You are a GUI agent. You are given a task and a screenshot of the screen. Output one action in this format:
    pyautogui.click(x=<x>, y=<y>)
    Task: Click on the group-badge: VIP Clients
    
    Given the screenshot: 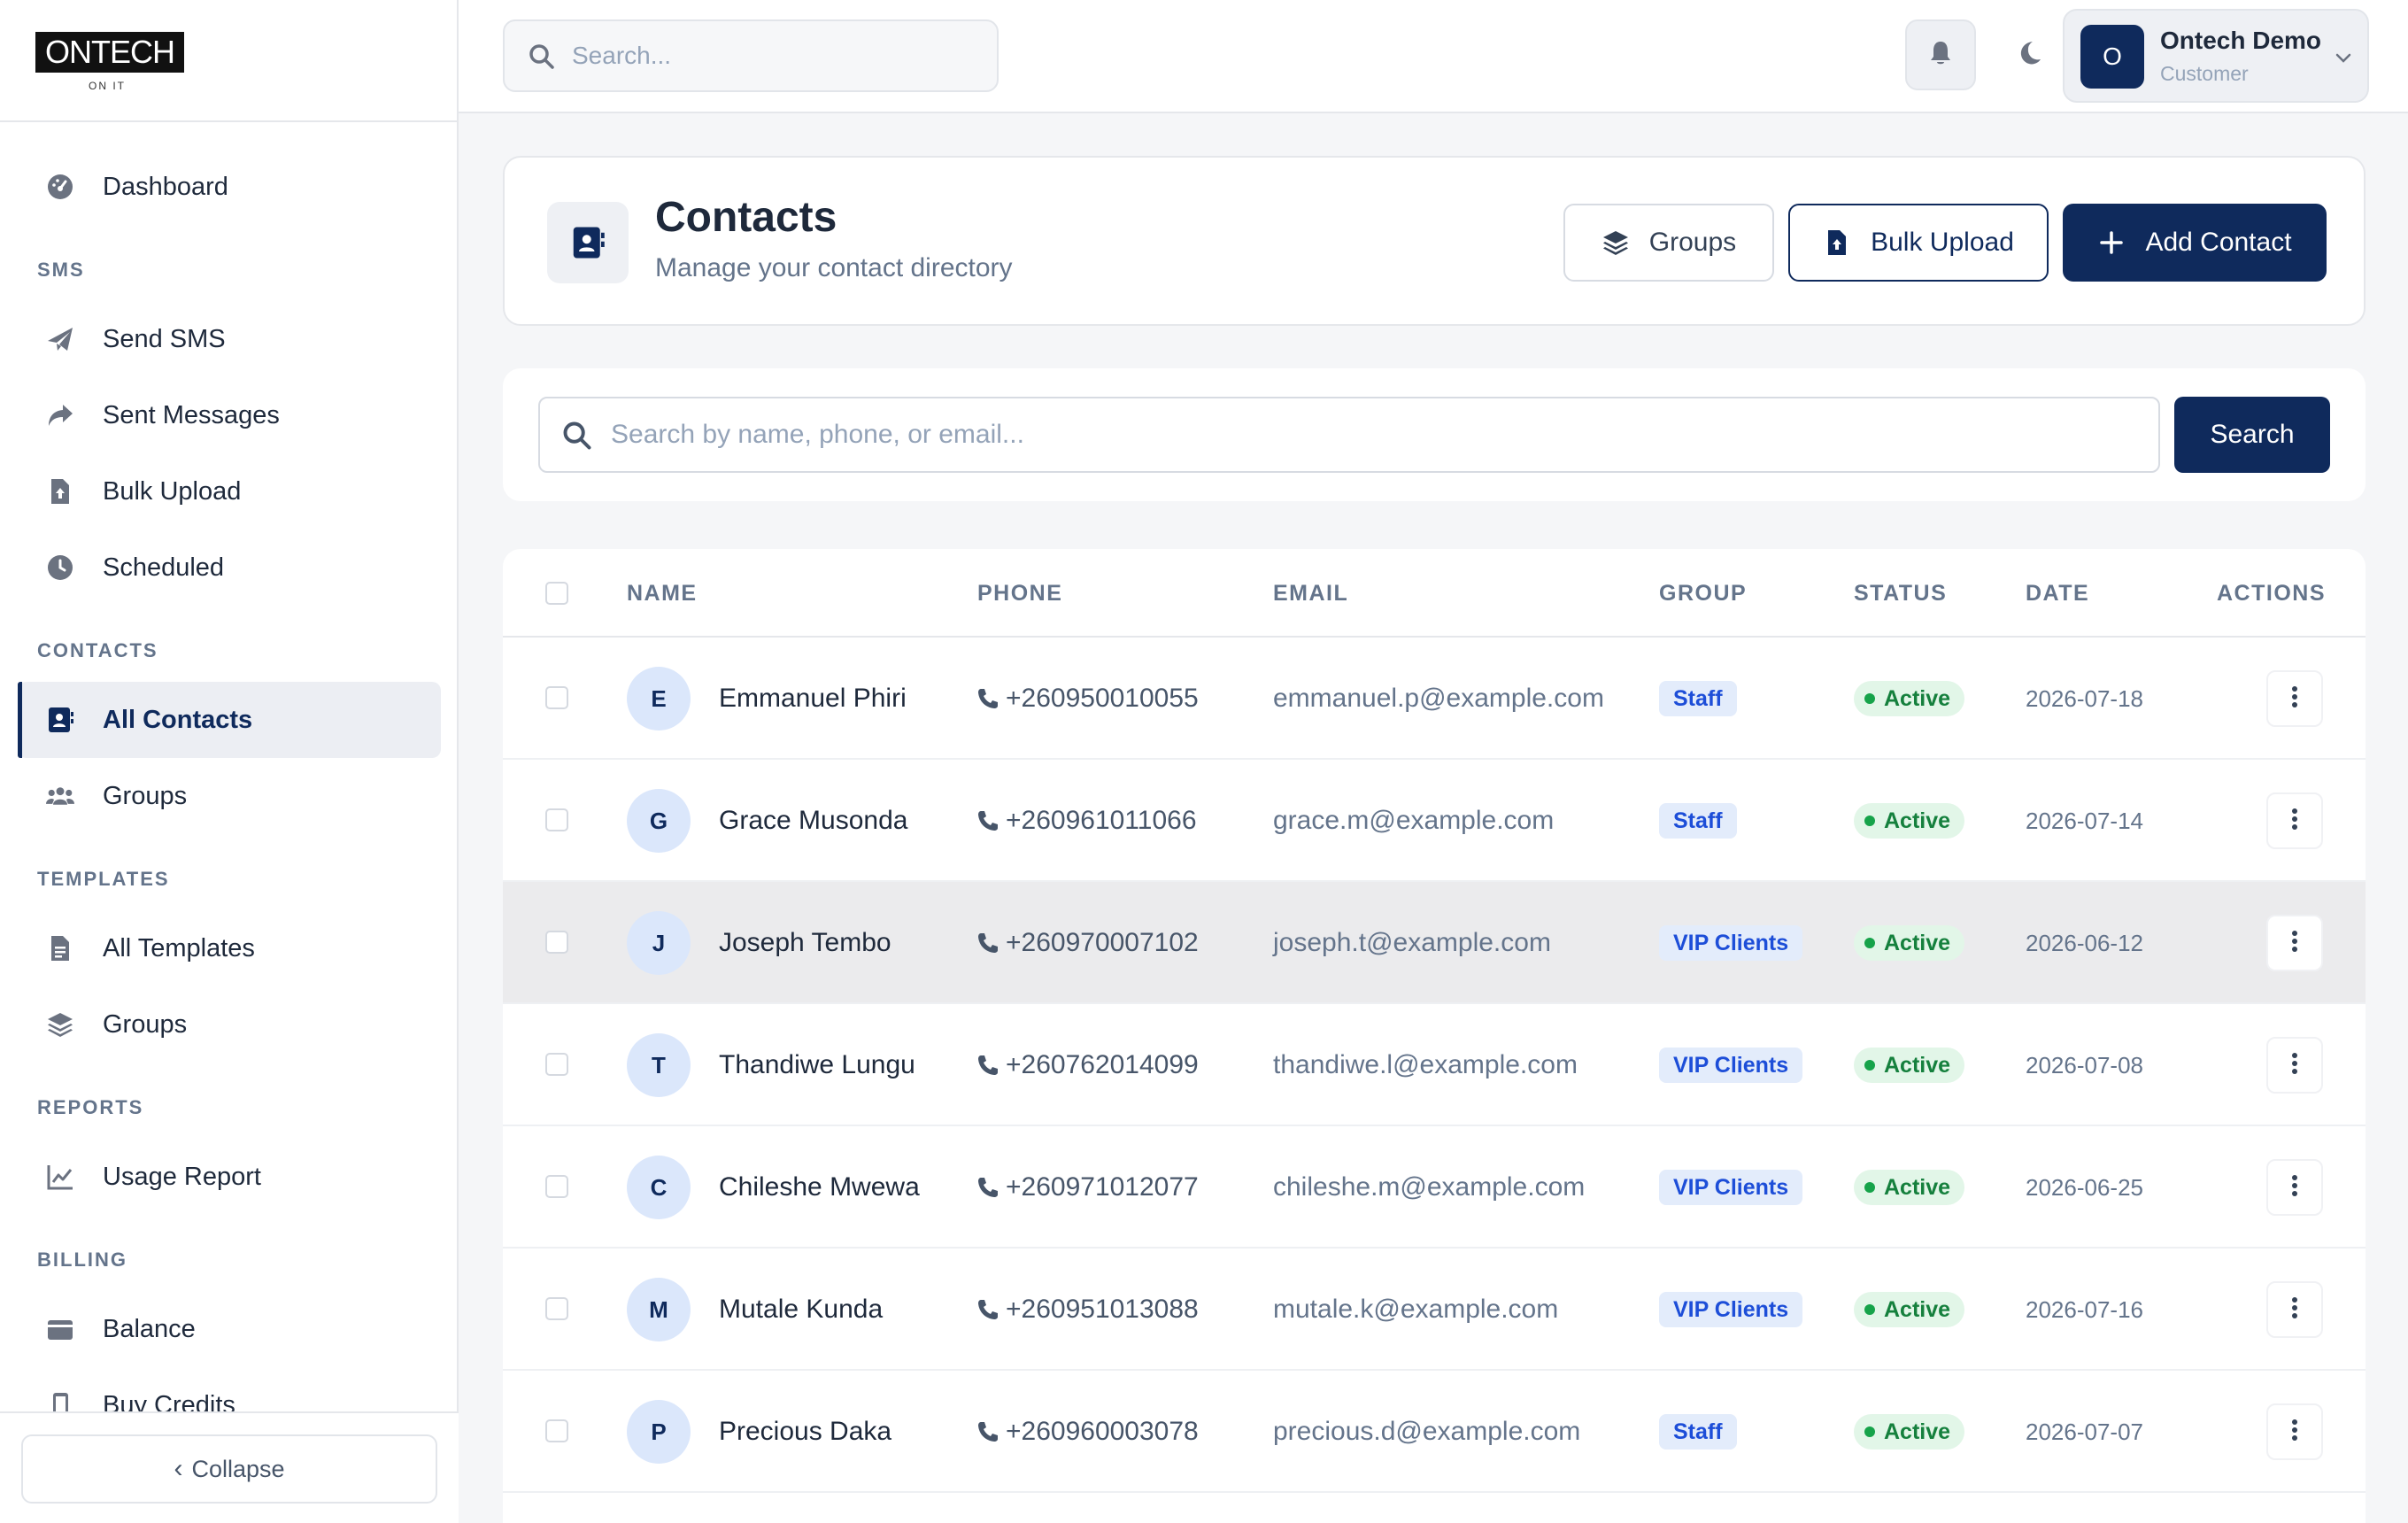 What is the action you would take?
    pyautogui.click(x=1731, y=1065)
    